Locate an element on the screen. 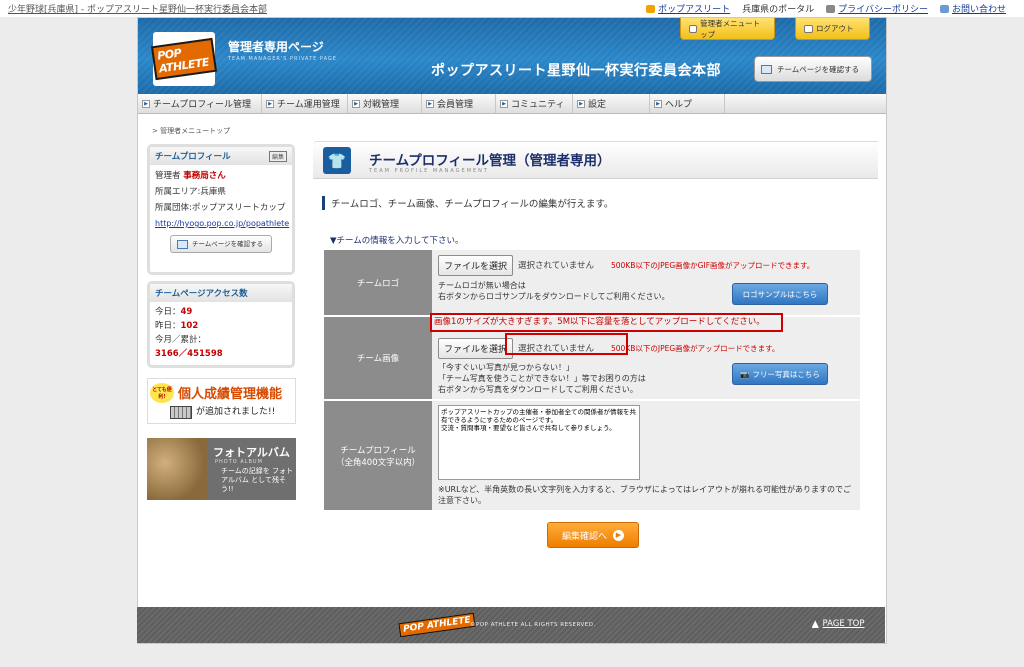 This screenshot has height=667, width=1024. access-heading: チームページアクセス数 is located at coordinates (201, 294).